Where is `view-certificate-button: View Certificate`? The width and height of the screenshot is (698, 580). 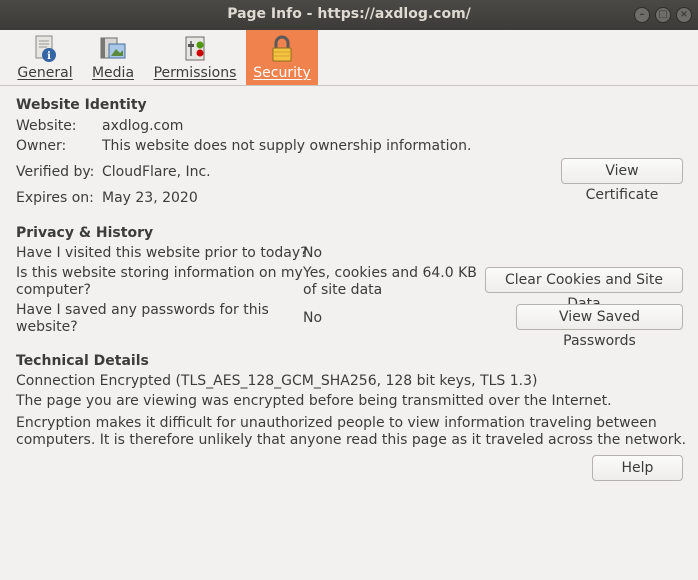 view-certificate-button: View Certificate is located at coordinates (622, 180).